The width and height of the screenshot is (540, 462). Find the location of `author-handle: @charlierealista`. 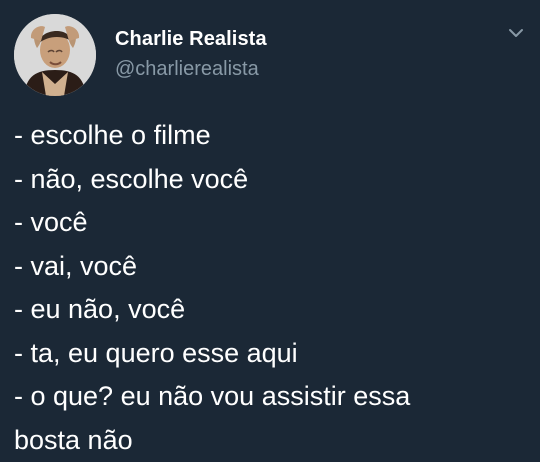

author-handle: @charlierealista is located at coordinates (187, 69).